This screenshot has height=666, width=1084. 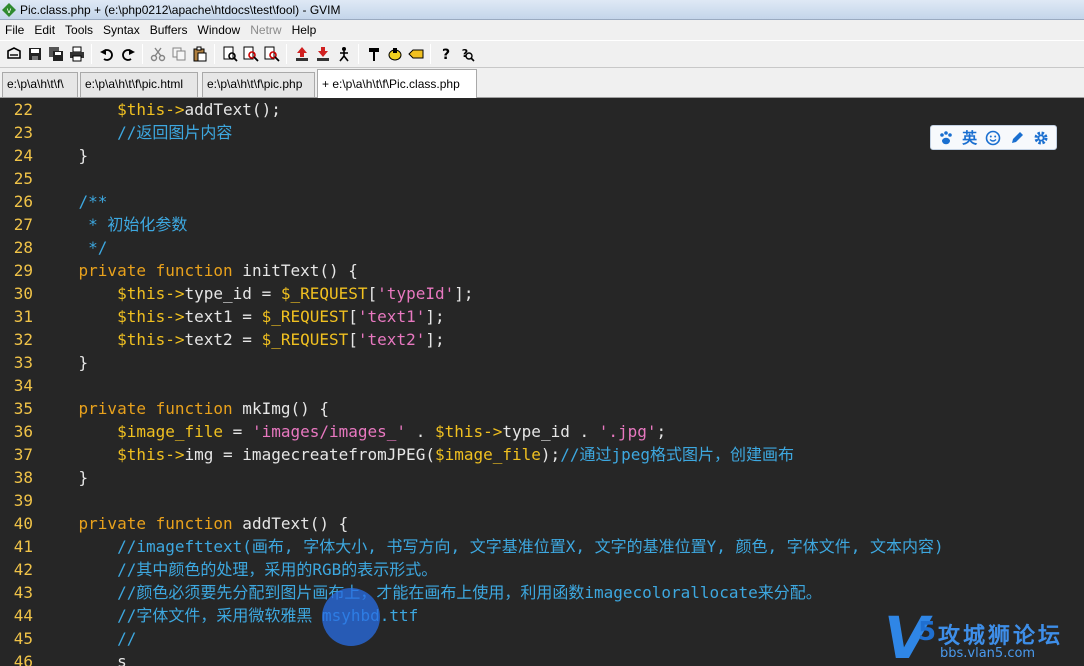 I want to click on ime-toolbar: 英, so click(x=993, y=137).